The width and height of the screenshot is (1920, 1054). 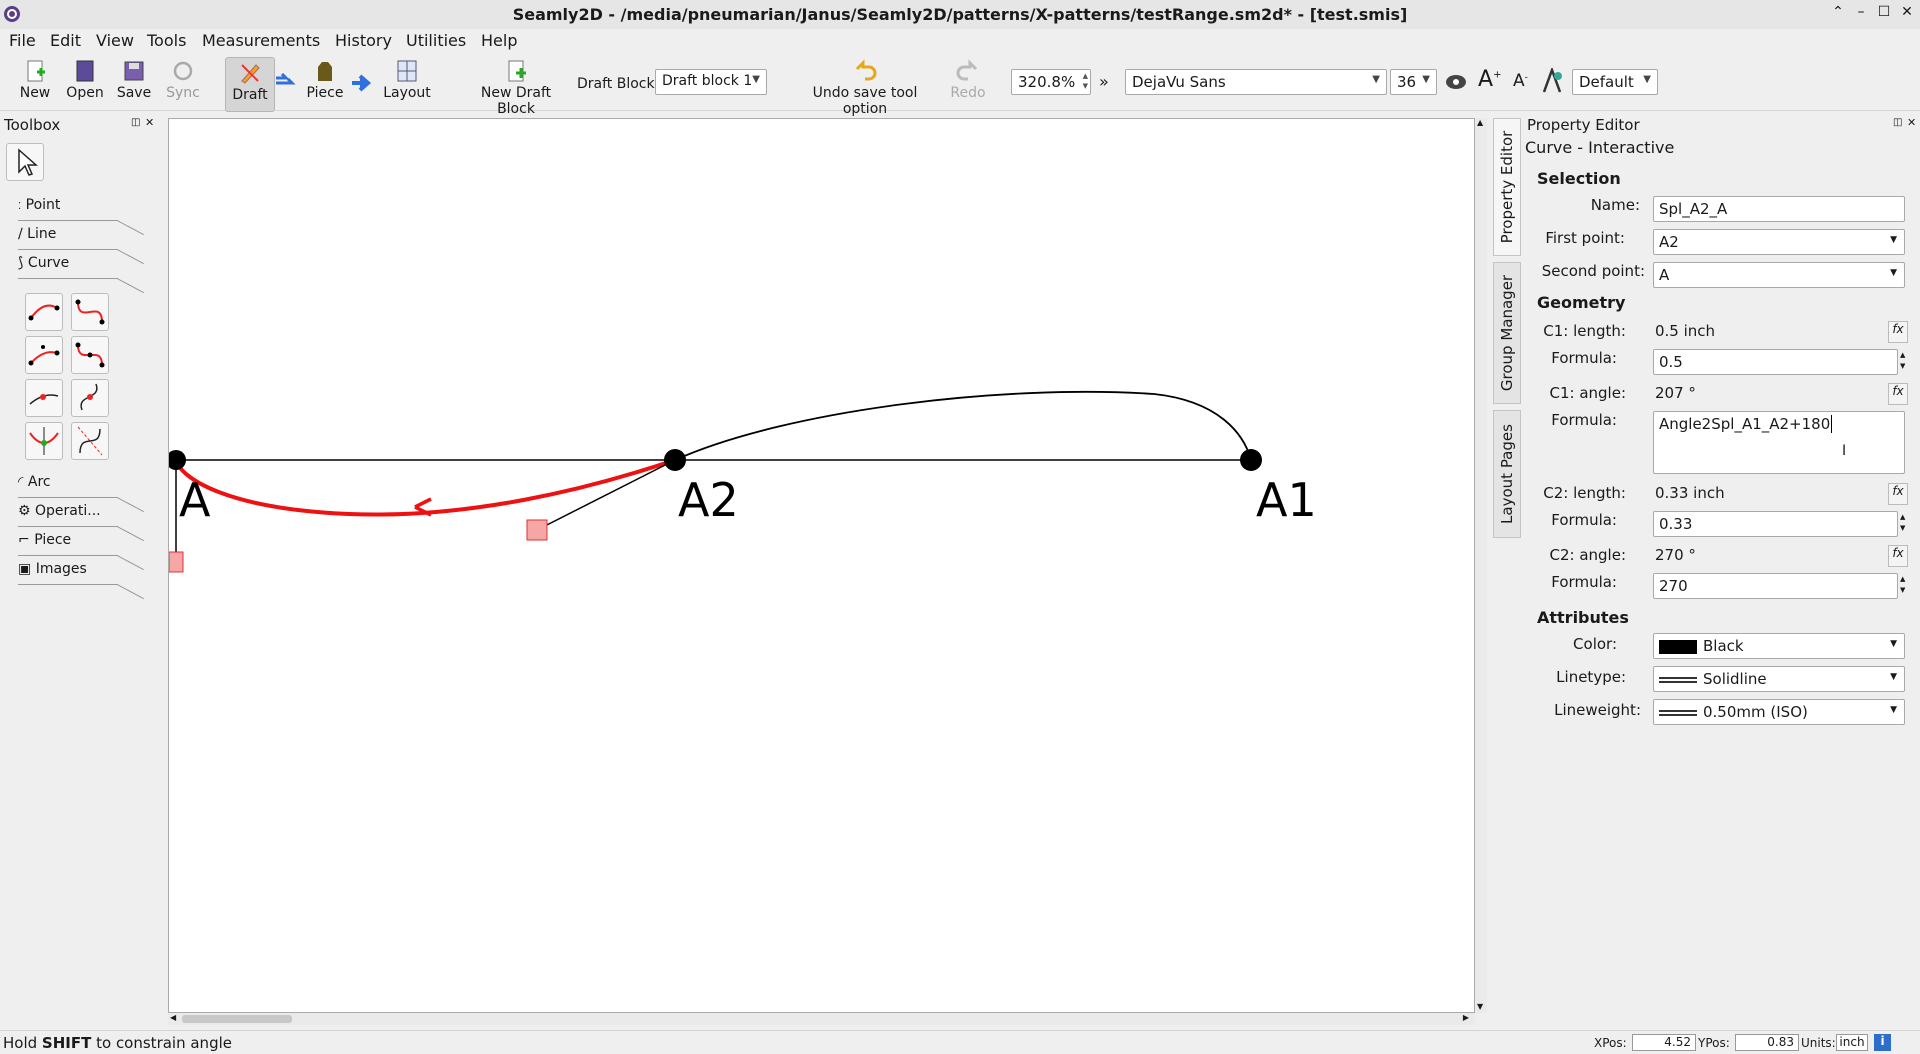 I want to click on save-button: Save, so click(x=134, y=84).